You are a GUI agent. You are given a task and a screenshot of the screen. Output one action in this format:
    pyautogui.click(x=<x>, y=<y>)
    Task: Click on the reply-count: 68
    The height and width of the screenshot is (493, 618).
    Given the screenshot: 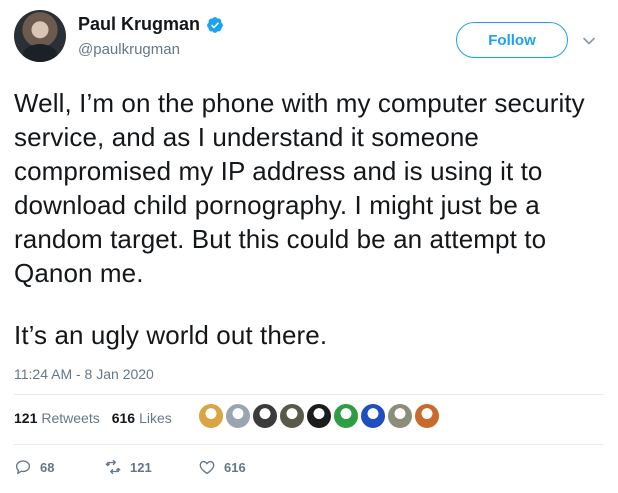 What is the action you would take?
    pyautogui.click(x=47, y=467)
    